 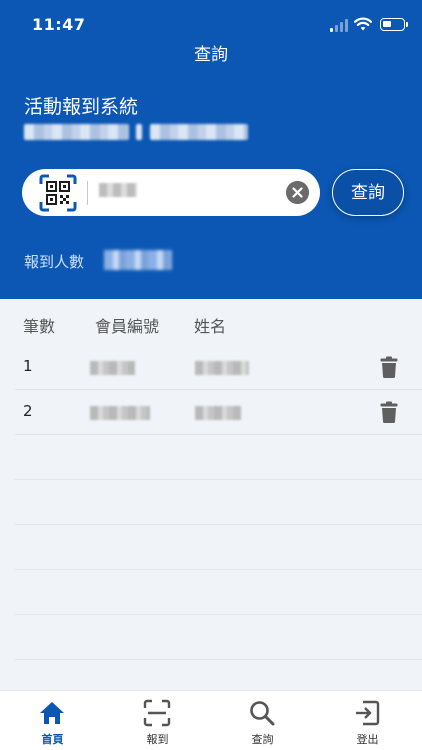 What do you see at coordinates (127, 326) in the screenshot?
I see `column-header-member-id: 會員編號` at bounding box center [127, 326].